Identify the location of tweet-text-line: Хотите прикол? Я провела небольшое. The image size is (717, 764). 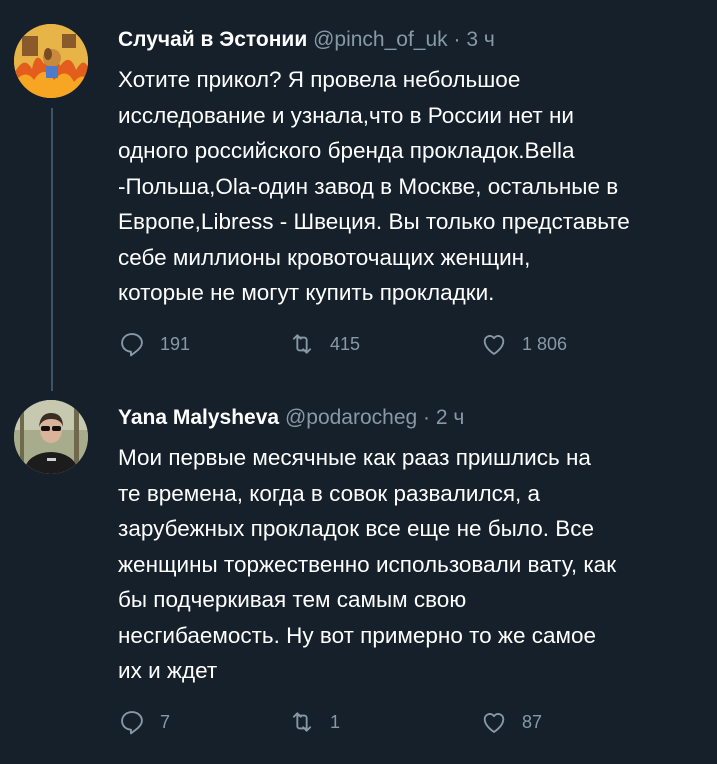
(319, 79).